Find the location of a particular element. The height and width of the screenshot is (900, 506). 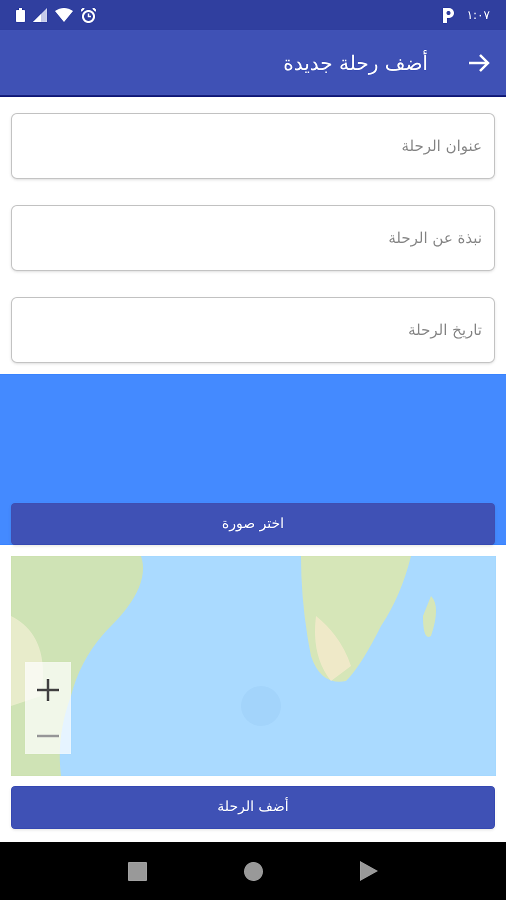

input-field: تاريخ الرحلة is located at coordinates (253, 330).